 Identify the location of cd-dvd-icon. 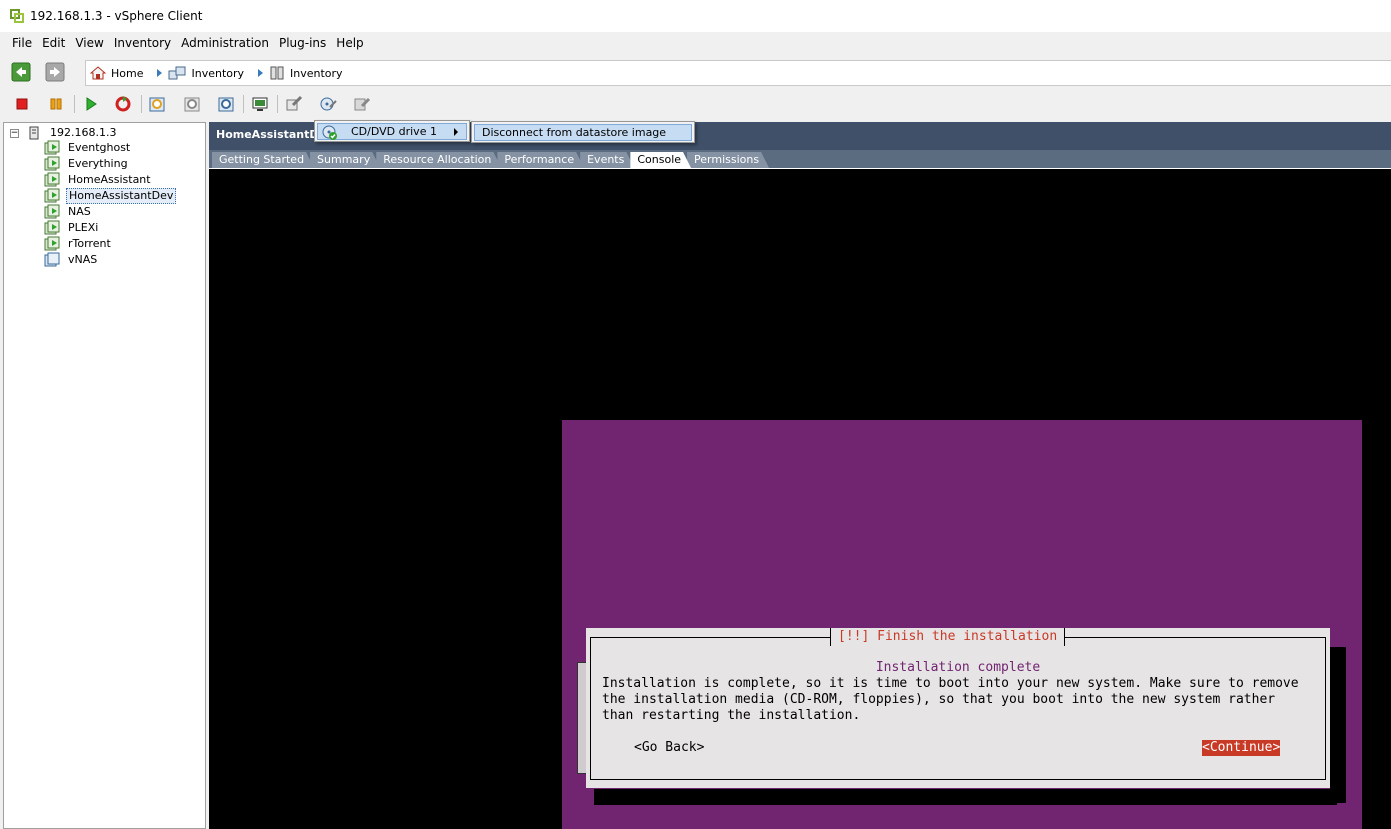
(328, 104).